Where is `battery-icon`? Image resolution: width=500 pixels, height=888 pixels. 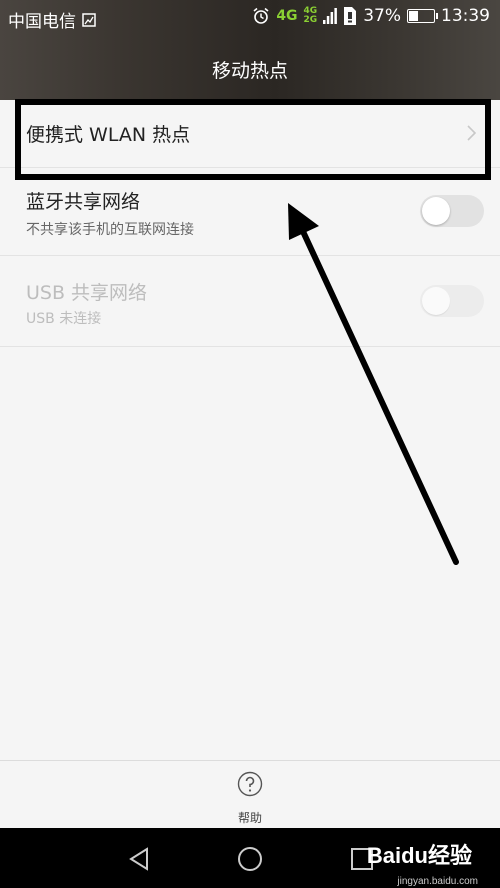 battery-icon is located at coordinates (422, 16).